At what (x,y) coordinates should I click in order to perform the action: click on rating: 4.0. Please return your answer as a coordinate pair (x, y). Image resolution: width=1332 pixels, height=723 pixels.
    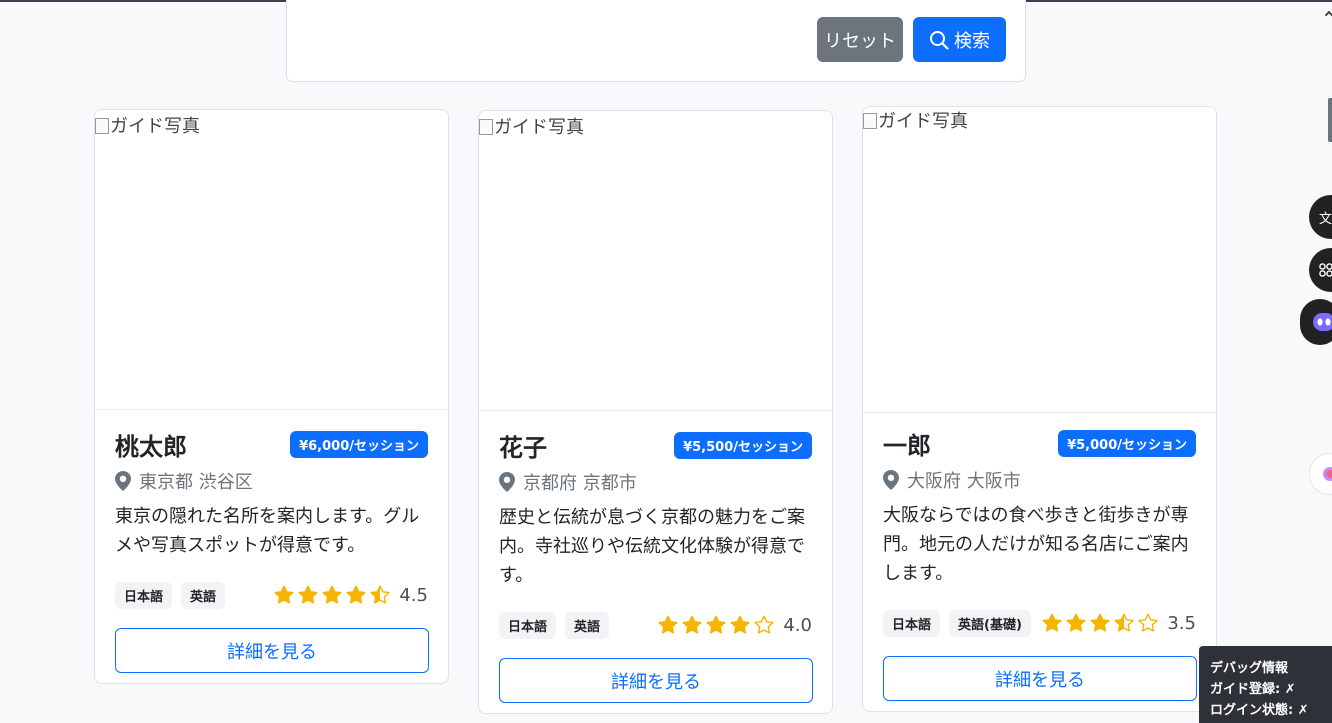
    Looking at the image, I should click on (735, 625).